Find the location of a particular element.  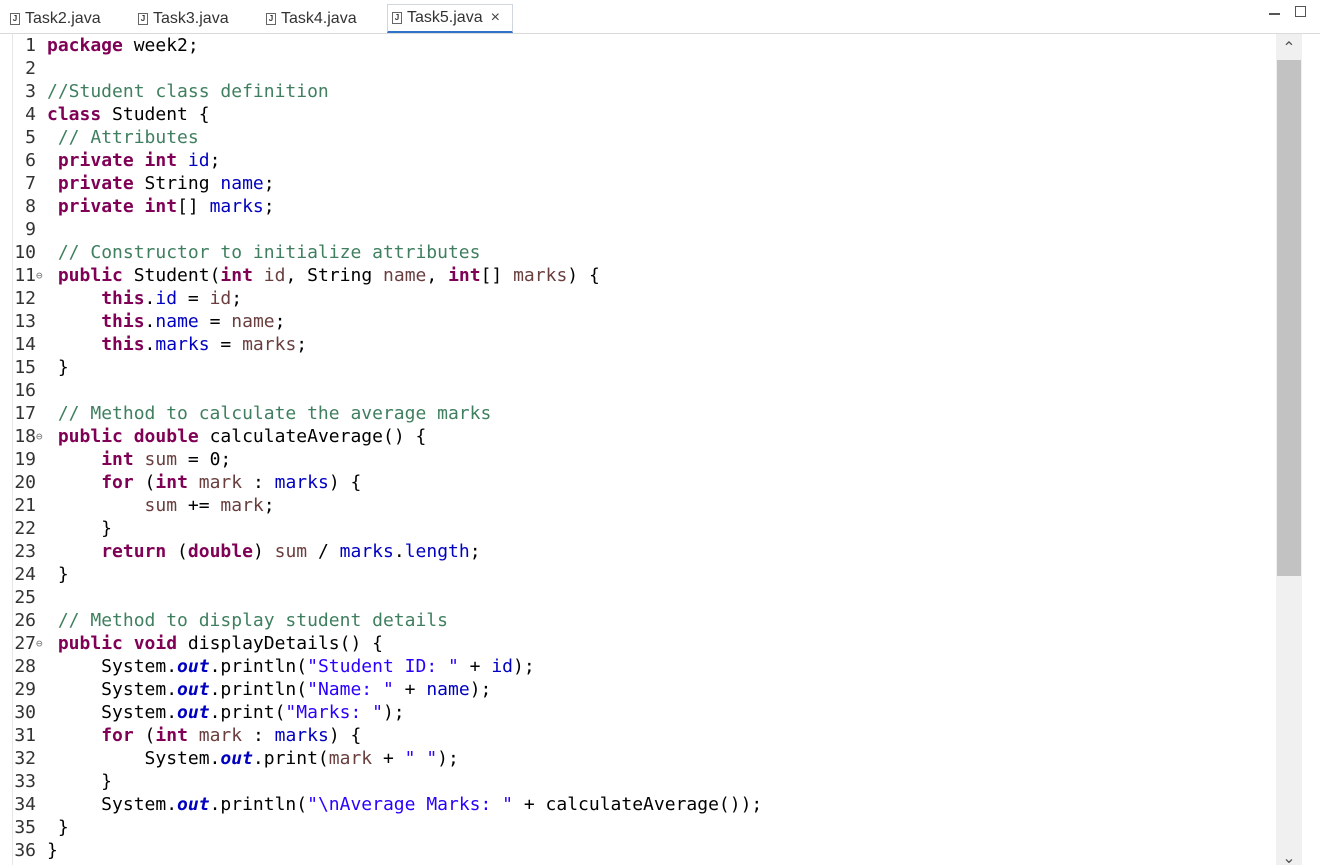

scrollbar-thumb is located at coordinates (1289, 318).